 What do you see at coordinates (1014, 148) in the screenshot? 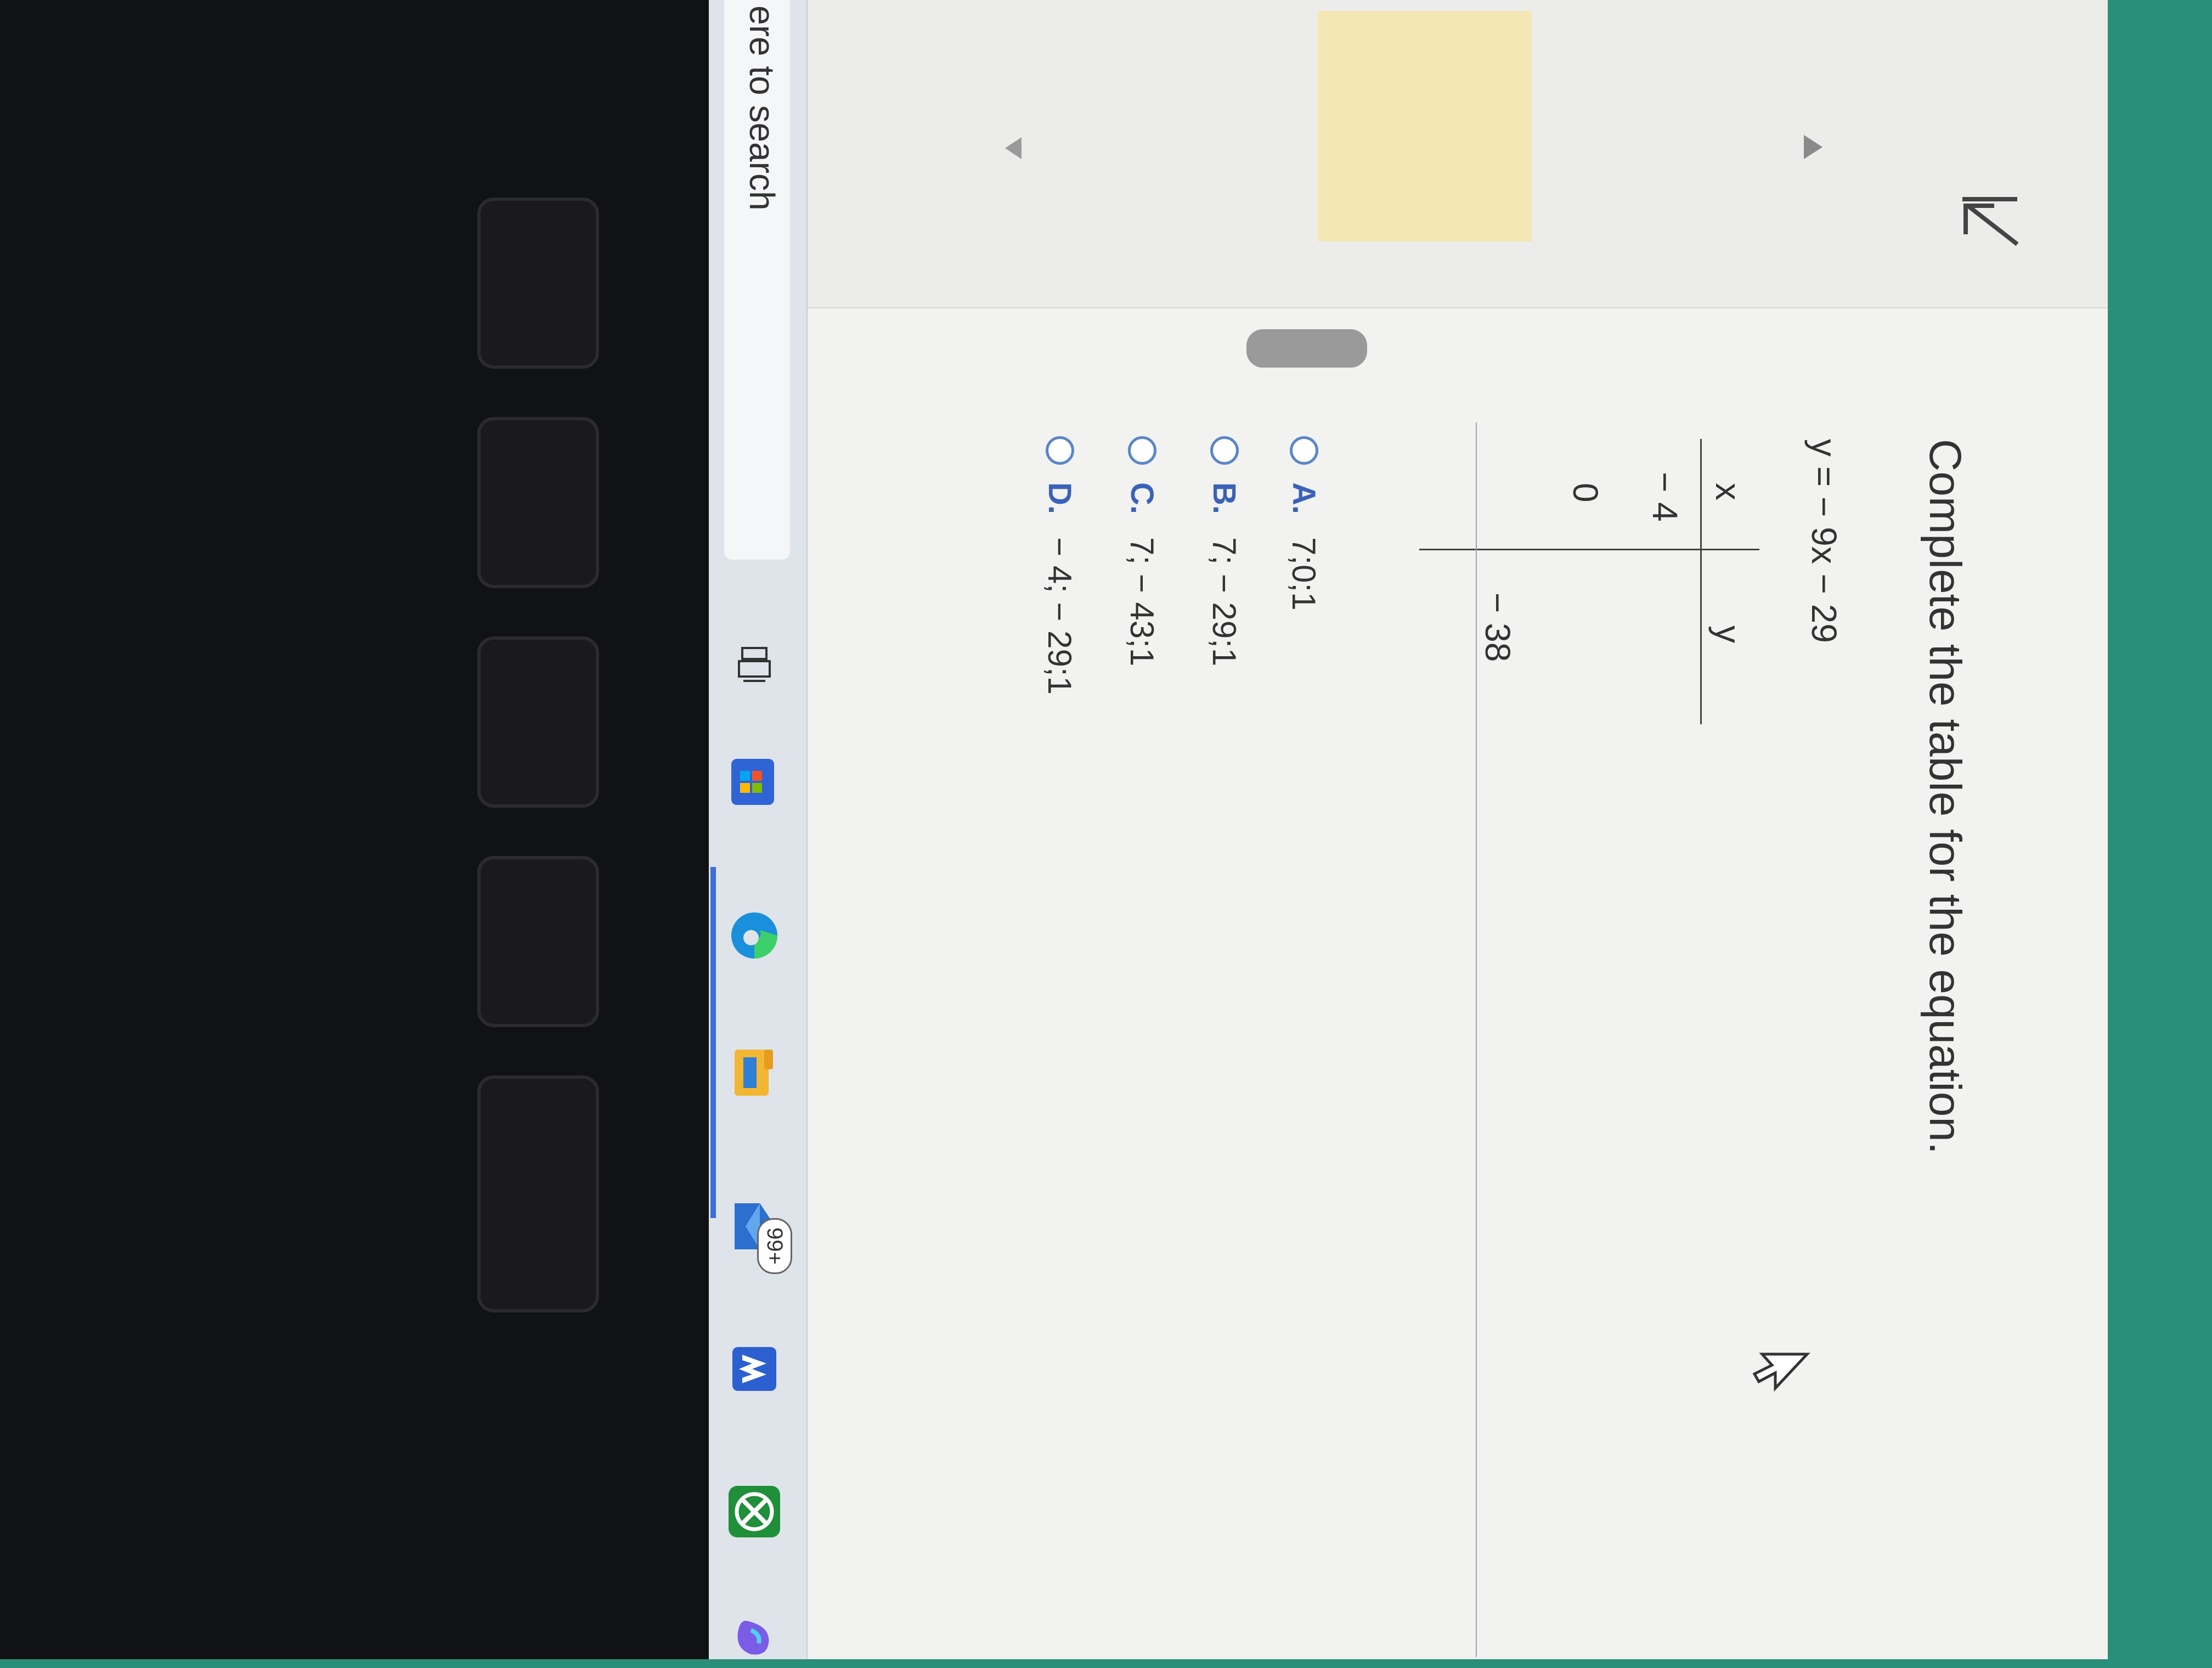
I see `scroll-down-arrow-icon` at bounding box center [1014, 148].